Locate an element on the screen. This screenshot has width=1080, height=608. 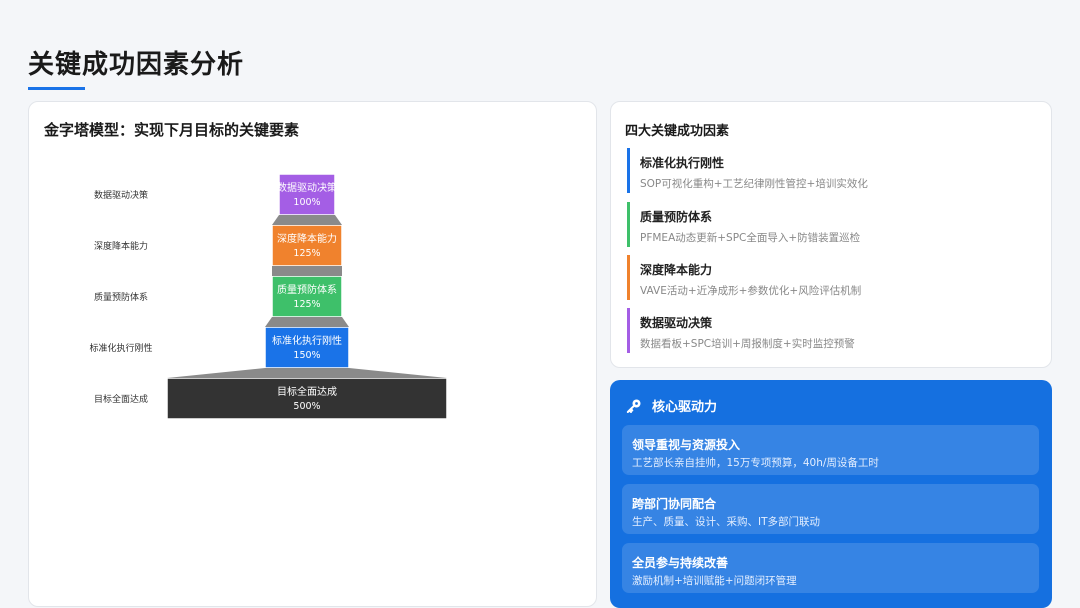
factors-card-title: 四大关键成功因素 is located at coordinates (677, 131).